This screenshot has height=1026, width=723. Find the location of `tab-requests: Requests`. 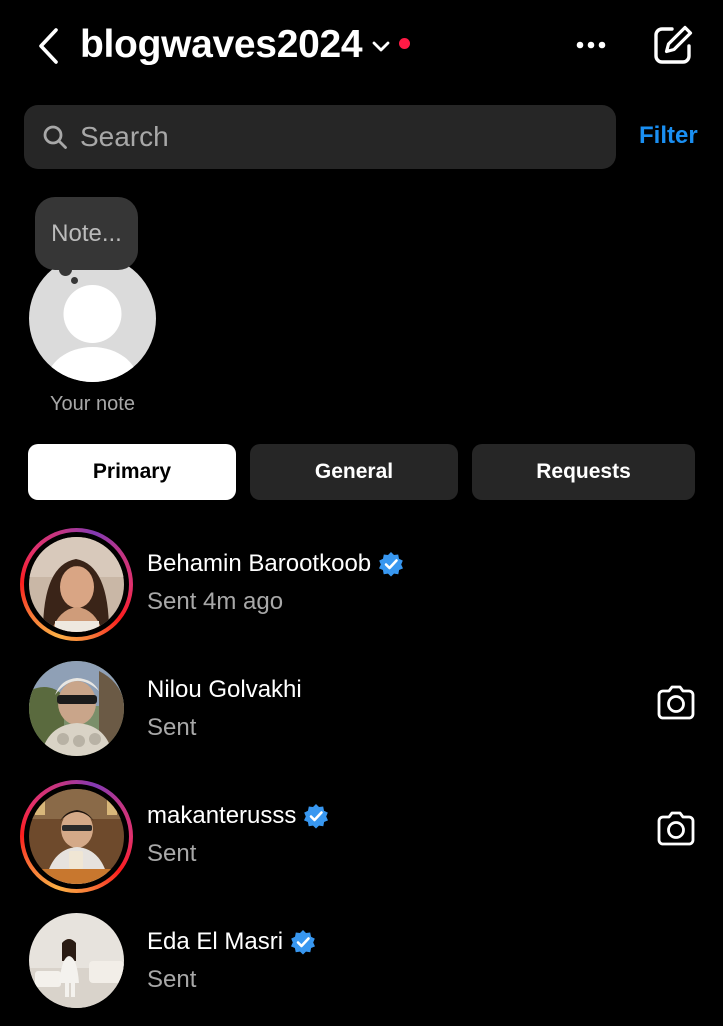

tab-requests: Requests is located at coordinates (583, 472).